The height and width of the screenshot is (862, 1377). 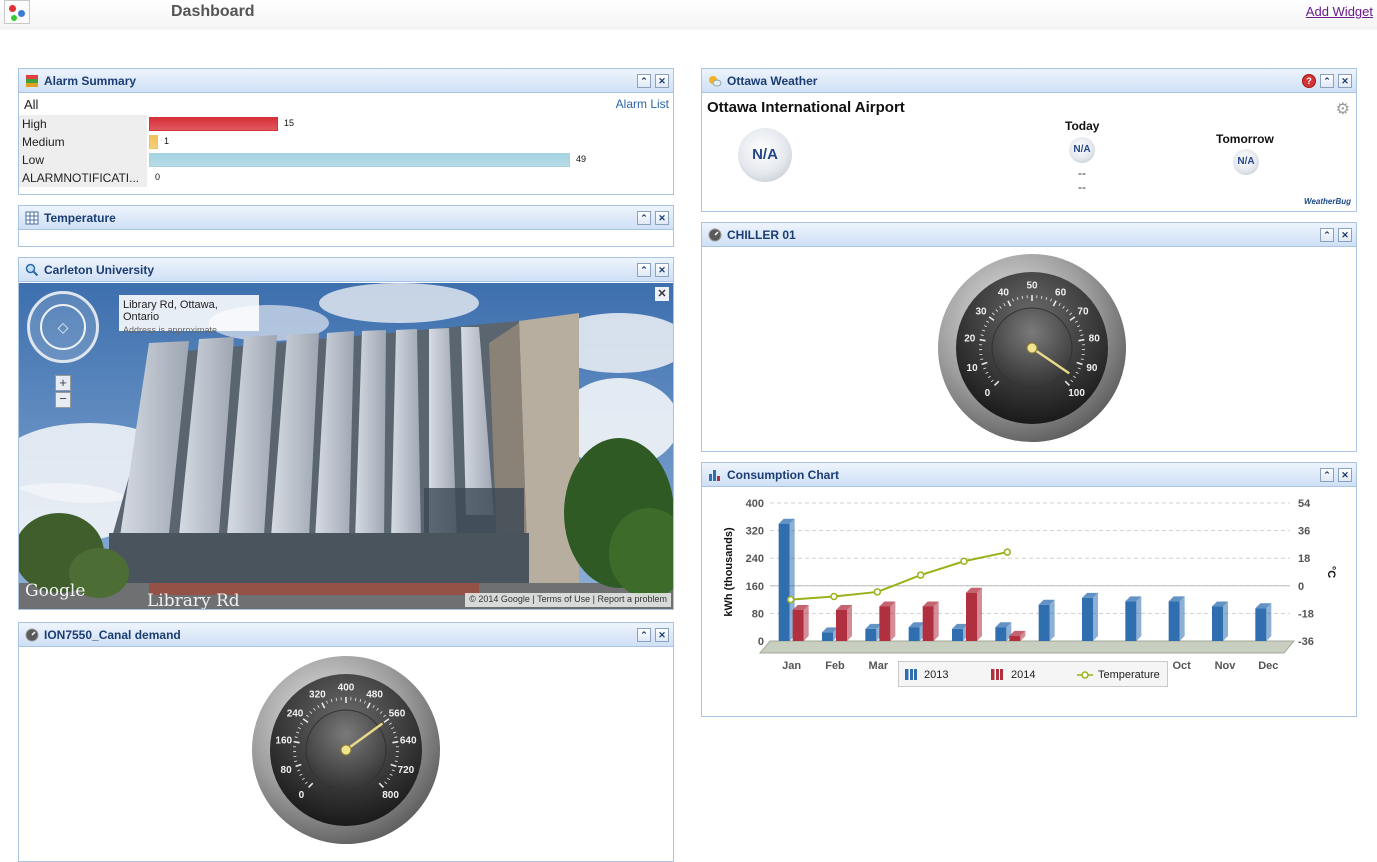 What do you see at coordinates (17, 12) in the screenshot?
I see `app-logo-icon` at bounding box center [17, 12].